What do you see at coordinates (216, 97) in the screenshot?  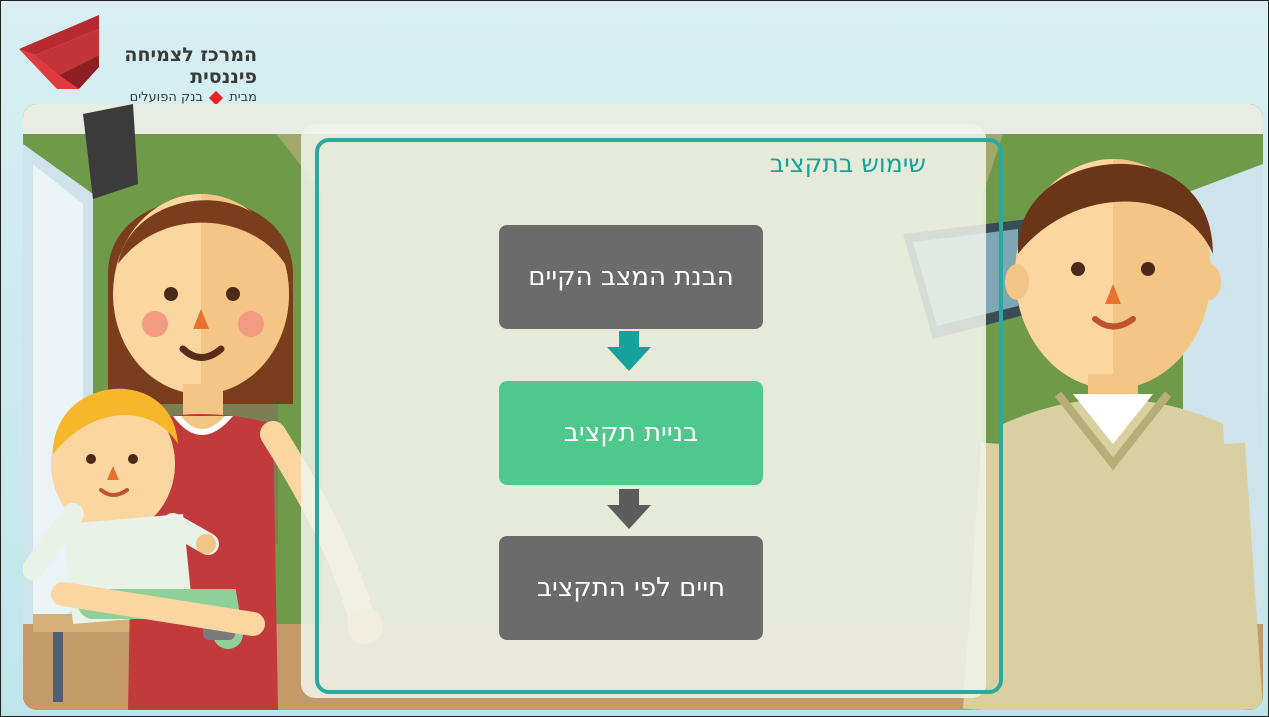 I see `diamond-icon` at bounding box center [216, 97].